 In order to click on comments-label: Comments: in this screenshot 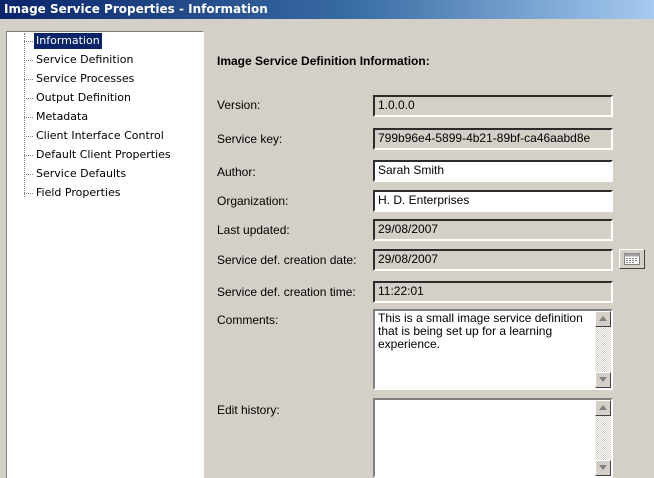, I will do `click(248, 320)`.